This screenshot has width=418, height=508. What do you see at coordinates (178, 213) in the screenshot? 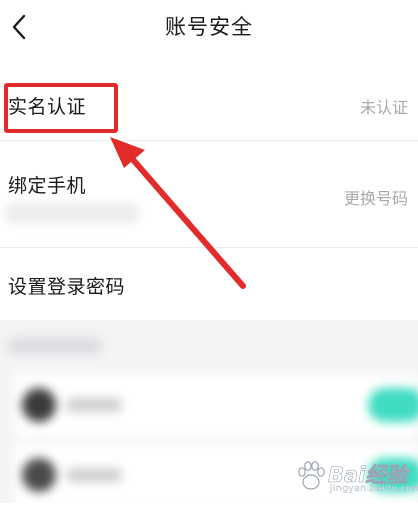
I see `annotation-arrow` at bounding box center [178, 213].